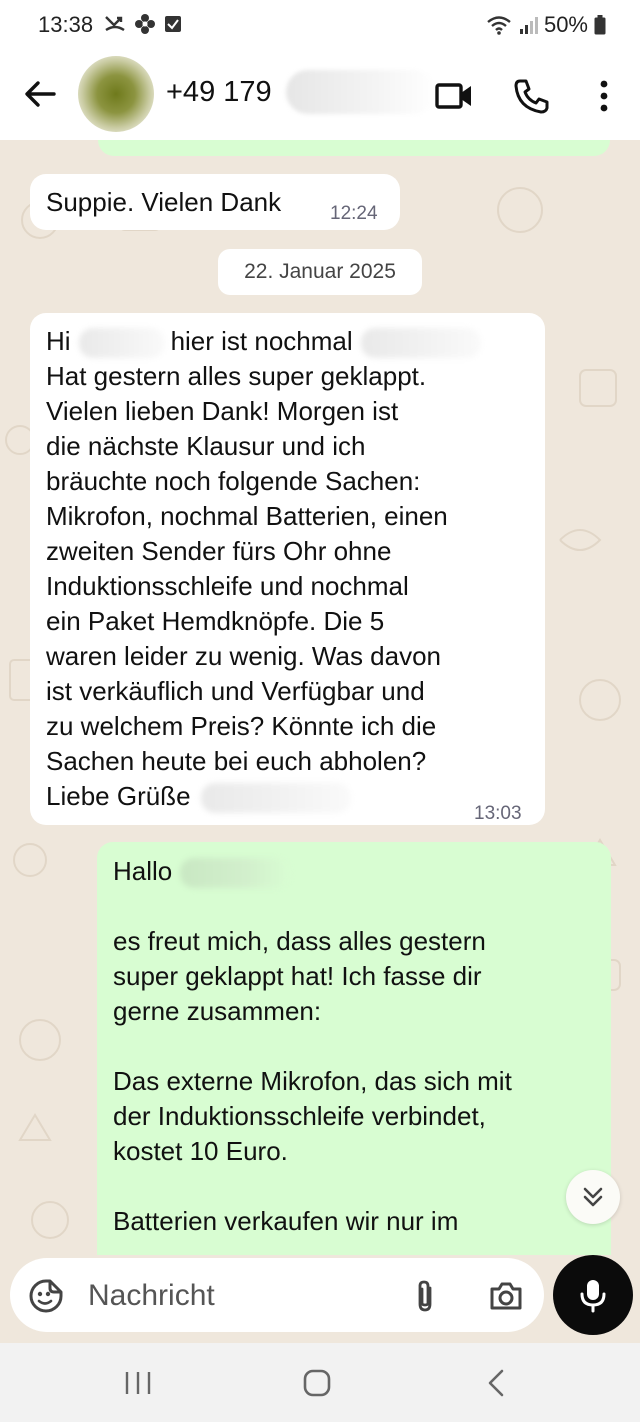 The image size is (640, 1422). Describe the element at coordinates (173, 24) in the screenshot. I see `checkbox-icon` at that location.